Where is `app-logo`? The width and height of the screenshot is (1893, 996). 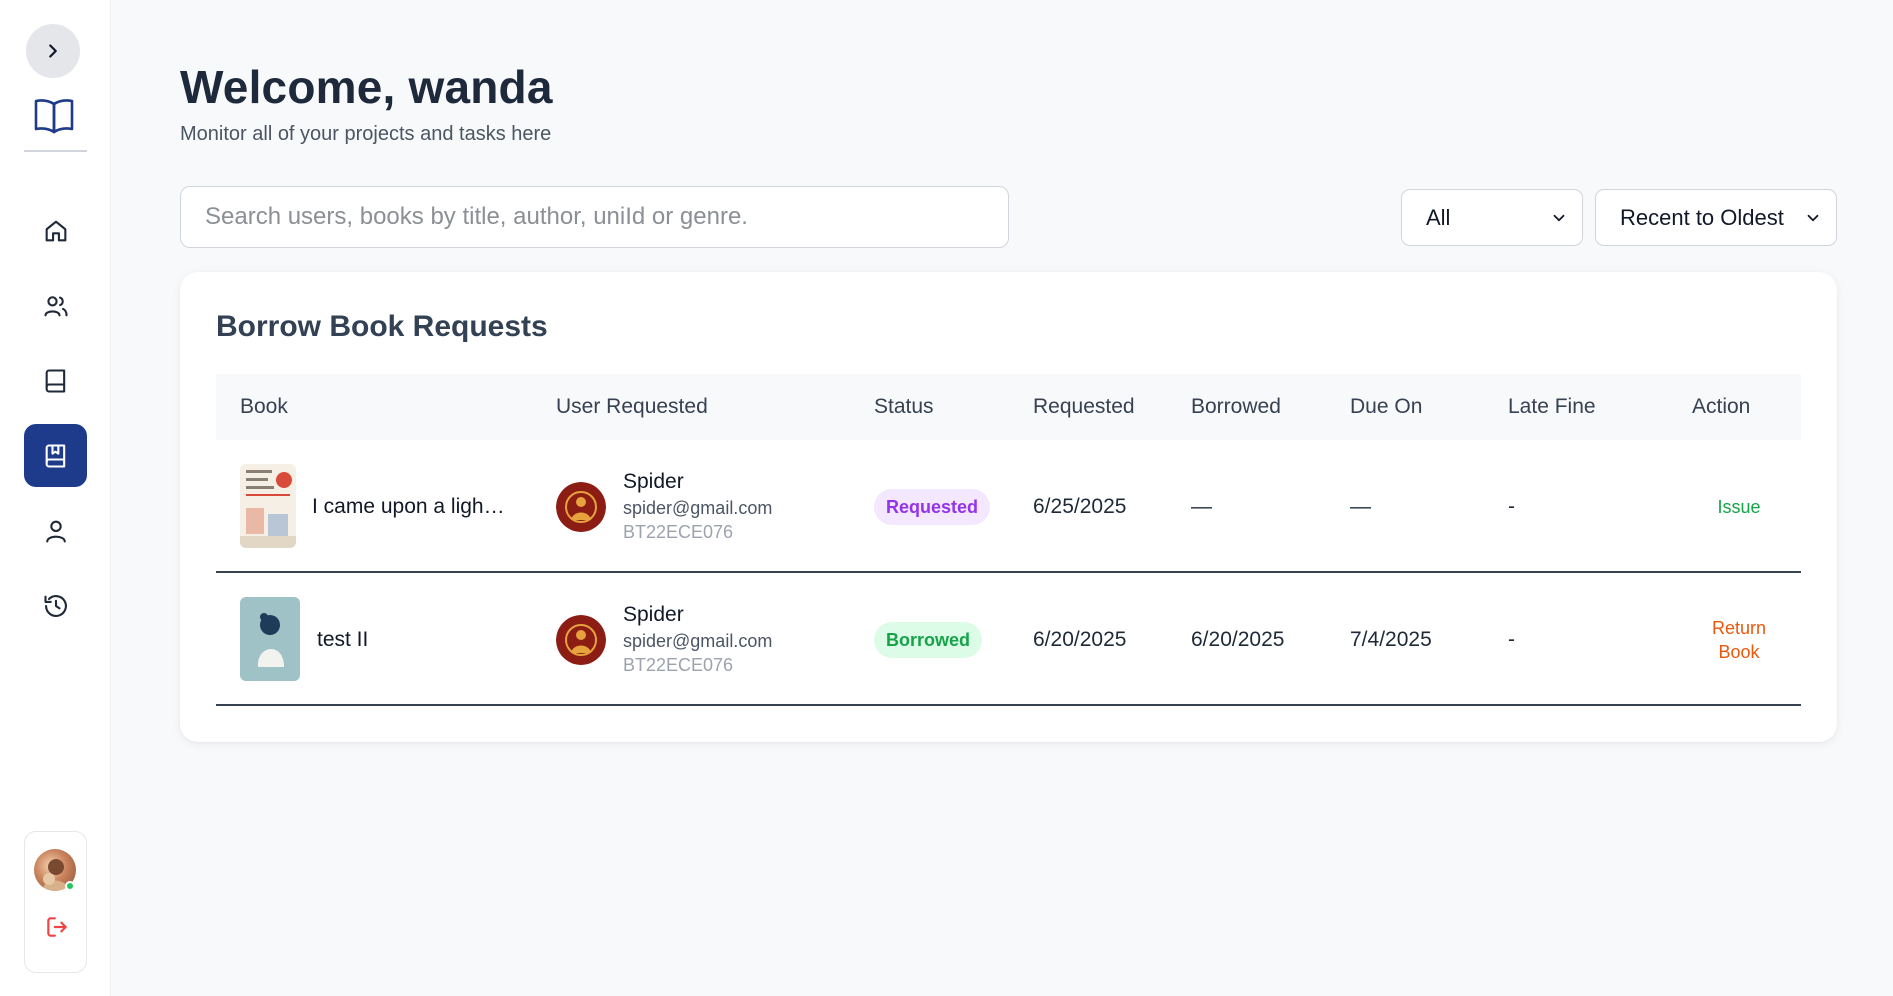 app-logo is located at coordinates (54, 116).